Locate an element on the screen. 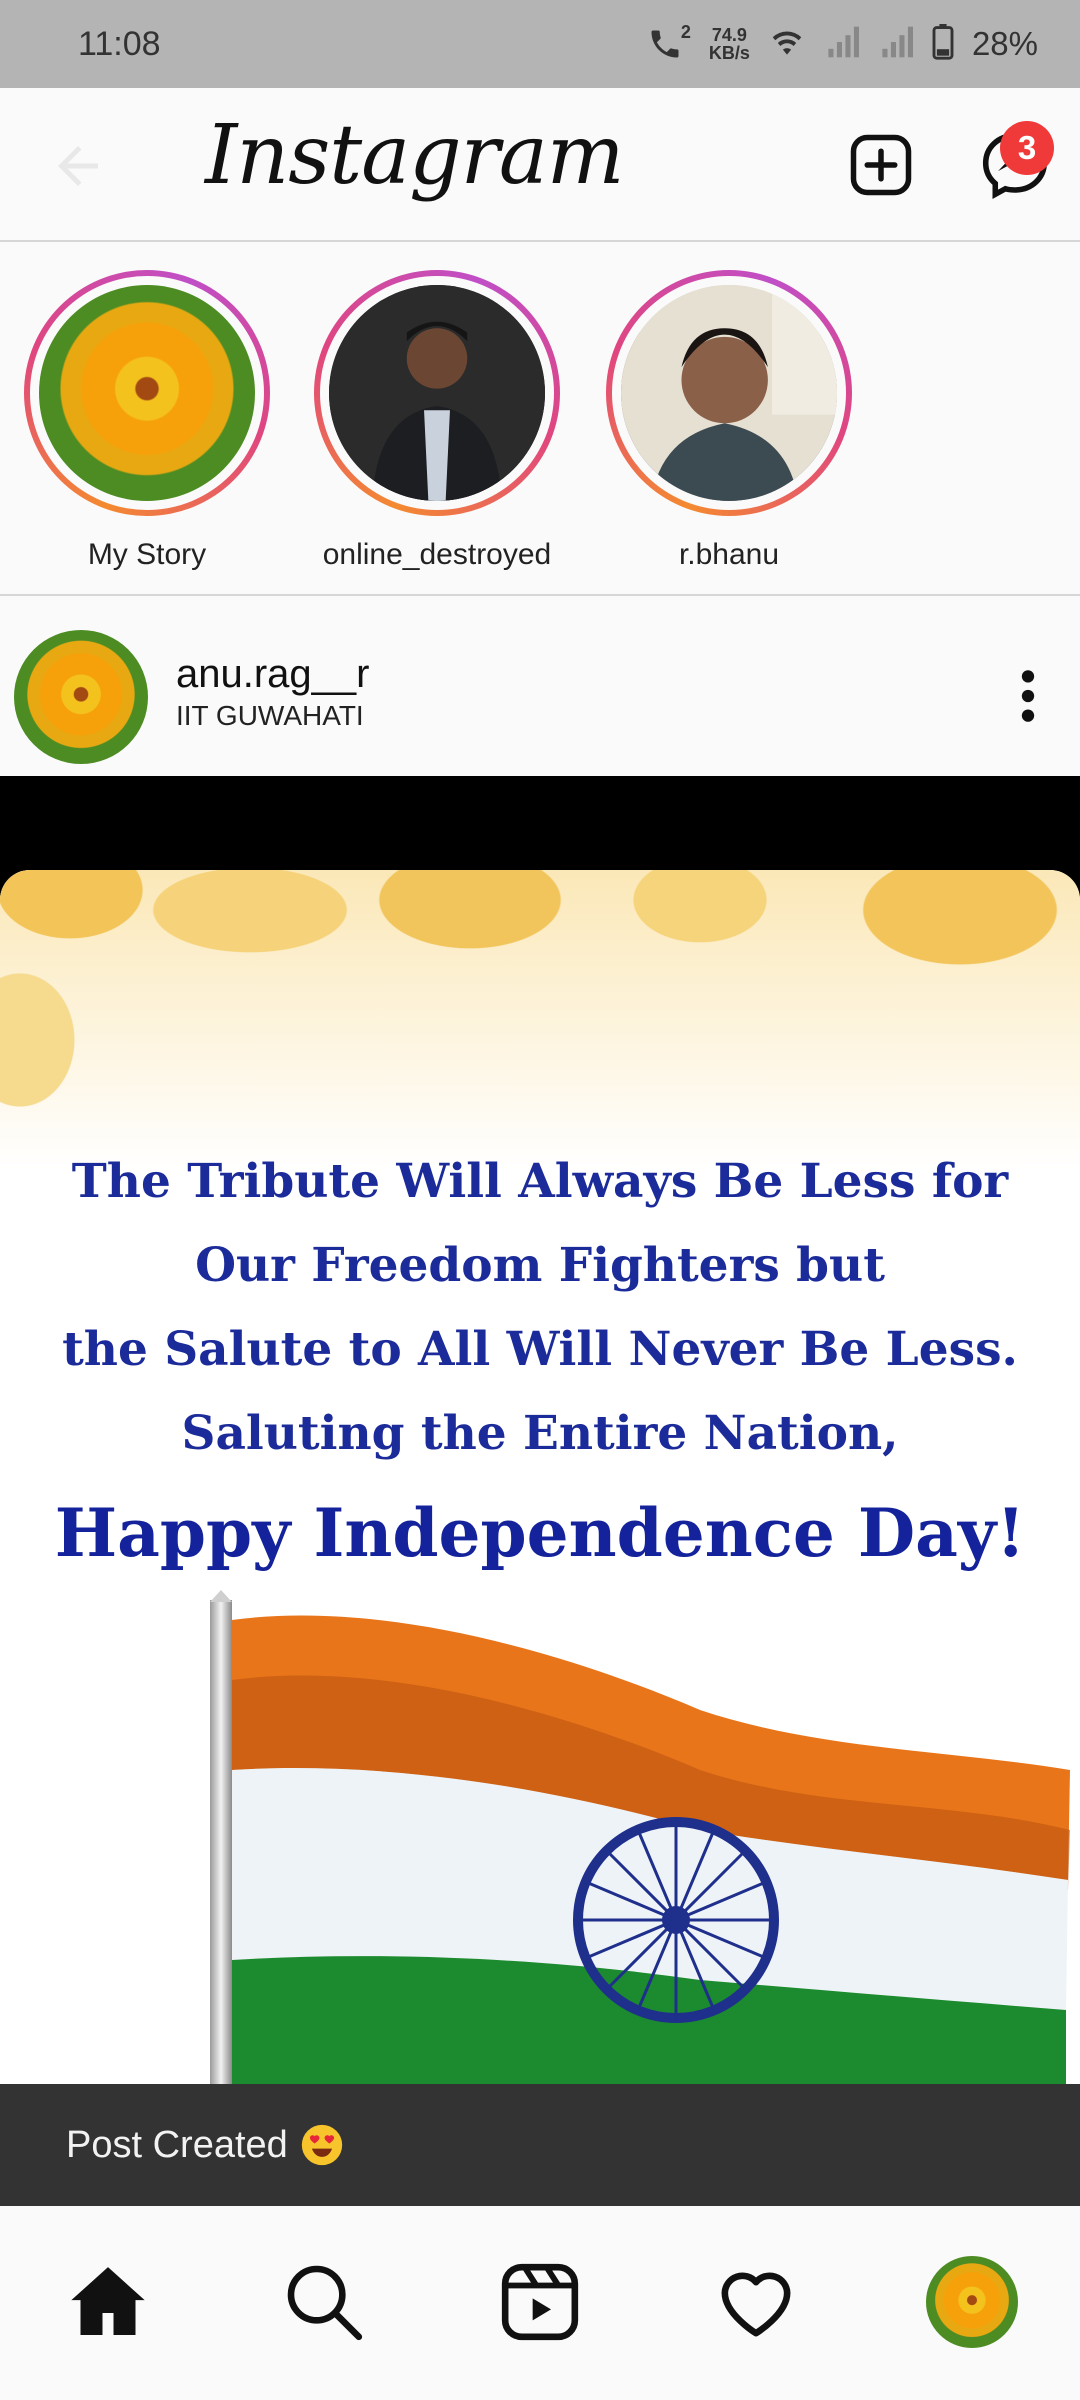 Image resolution: width=1080 pixels, height=2400 pixels. call-count: 2 is located at coordinates (685, 32).